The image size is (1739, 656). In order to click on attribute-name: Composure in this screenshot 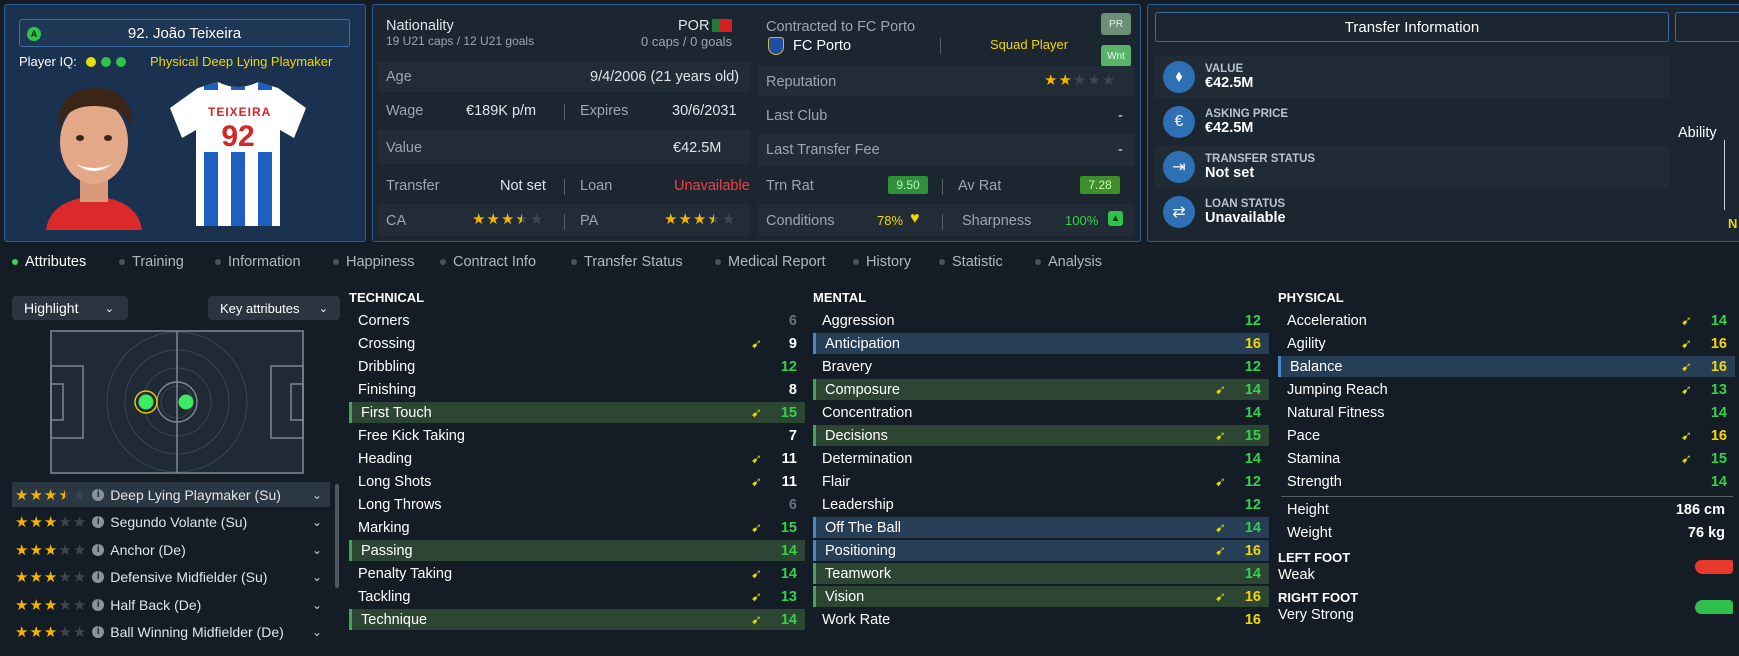, I will do `click(862, 389)`.